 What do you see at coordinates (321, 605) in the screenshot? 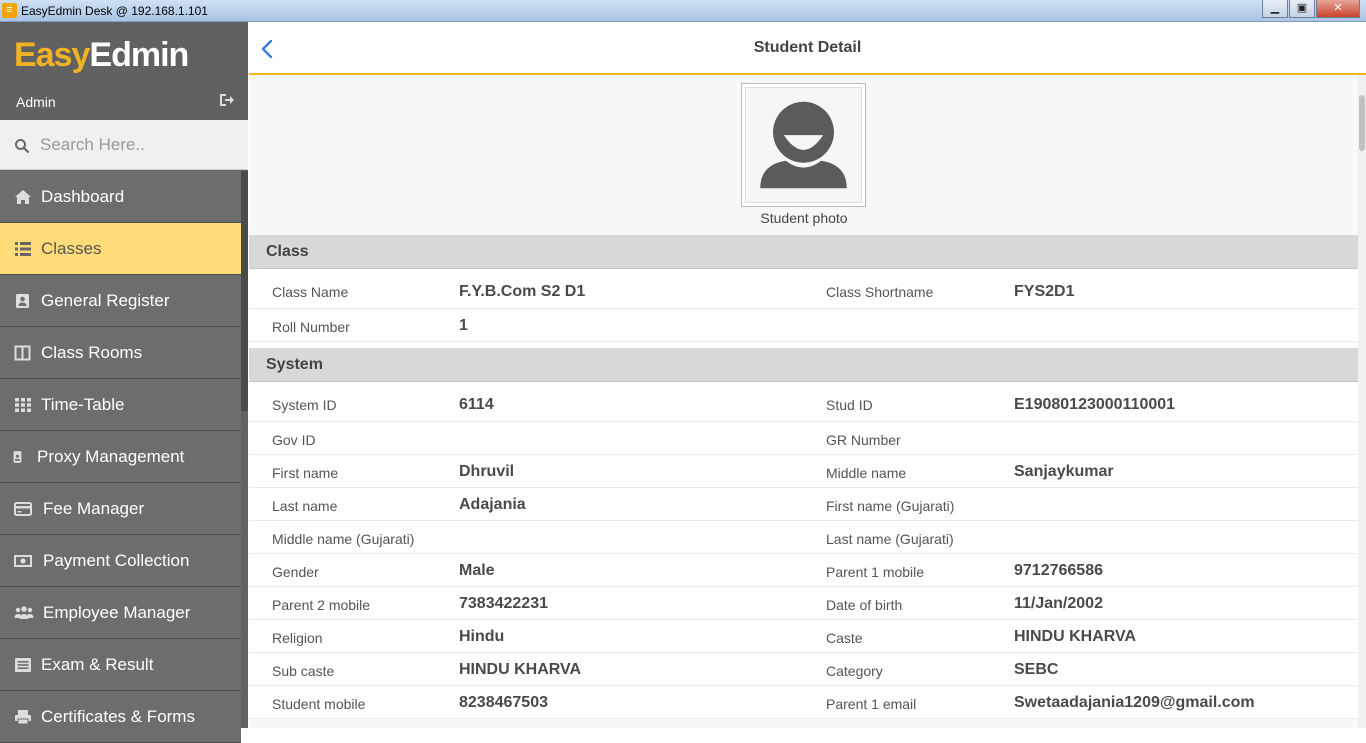
I see `field-label: Parent 2 mobile` at bounding box center [321, 605].